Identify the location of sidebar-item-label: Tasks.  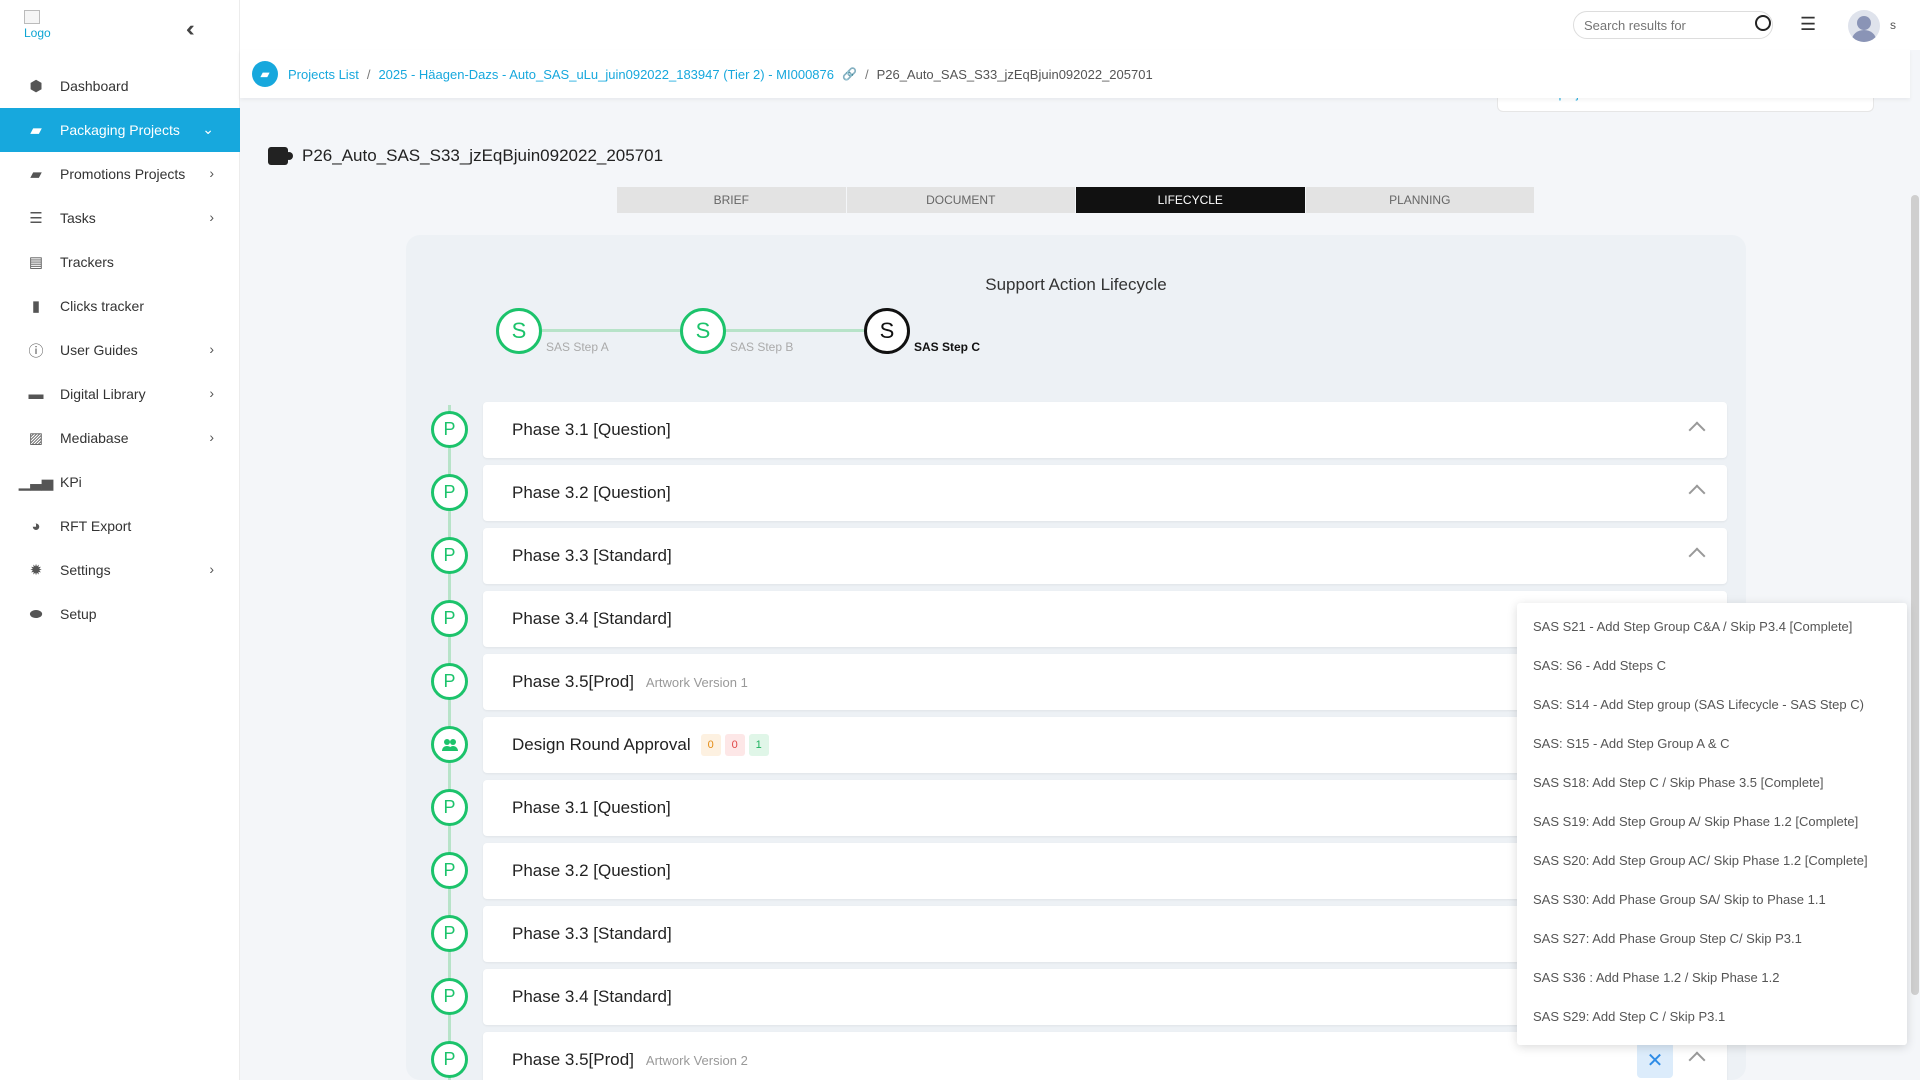
(78, 218).